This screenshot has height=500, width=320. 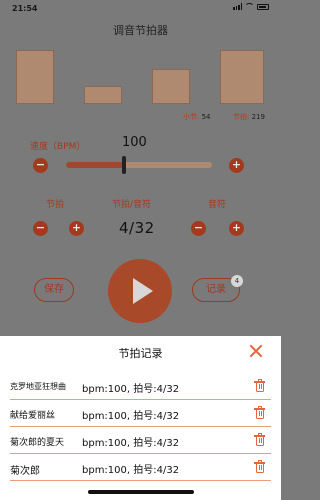 What do you see at coordinates (38, 386) in the screenshot?
I see `record-name: 克罗地亚狂想曲` at bounding box center [38, 386].